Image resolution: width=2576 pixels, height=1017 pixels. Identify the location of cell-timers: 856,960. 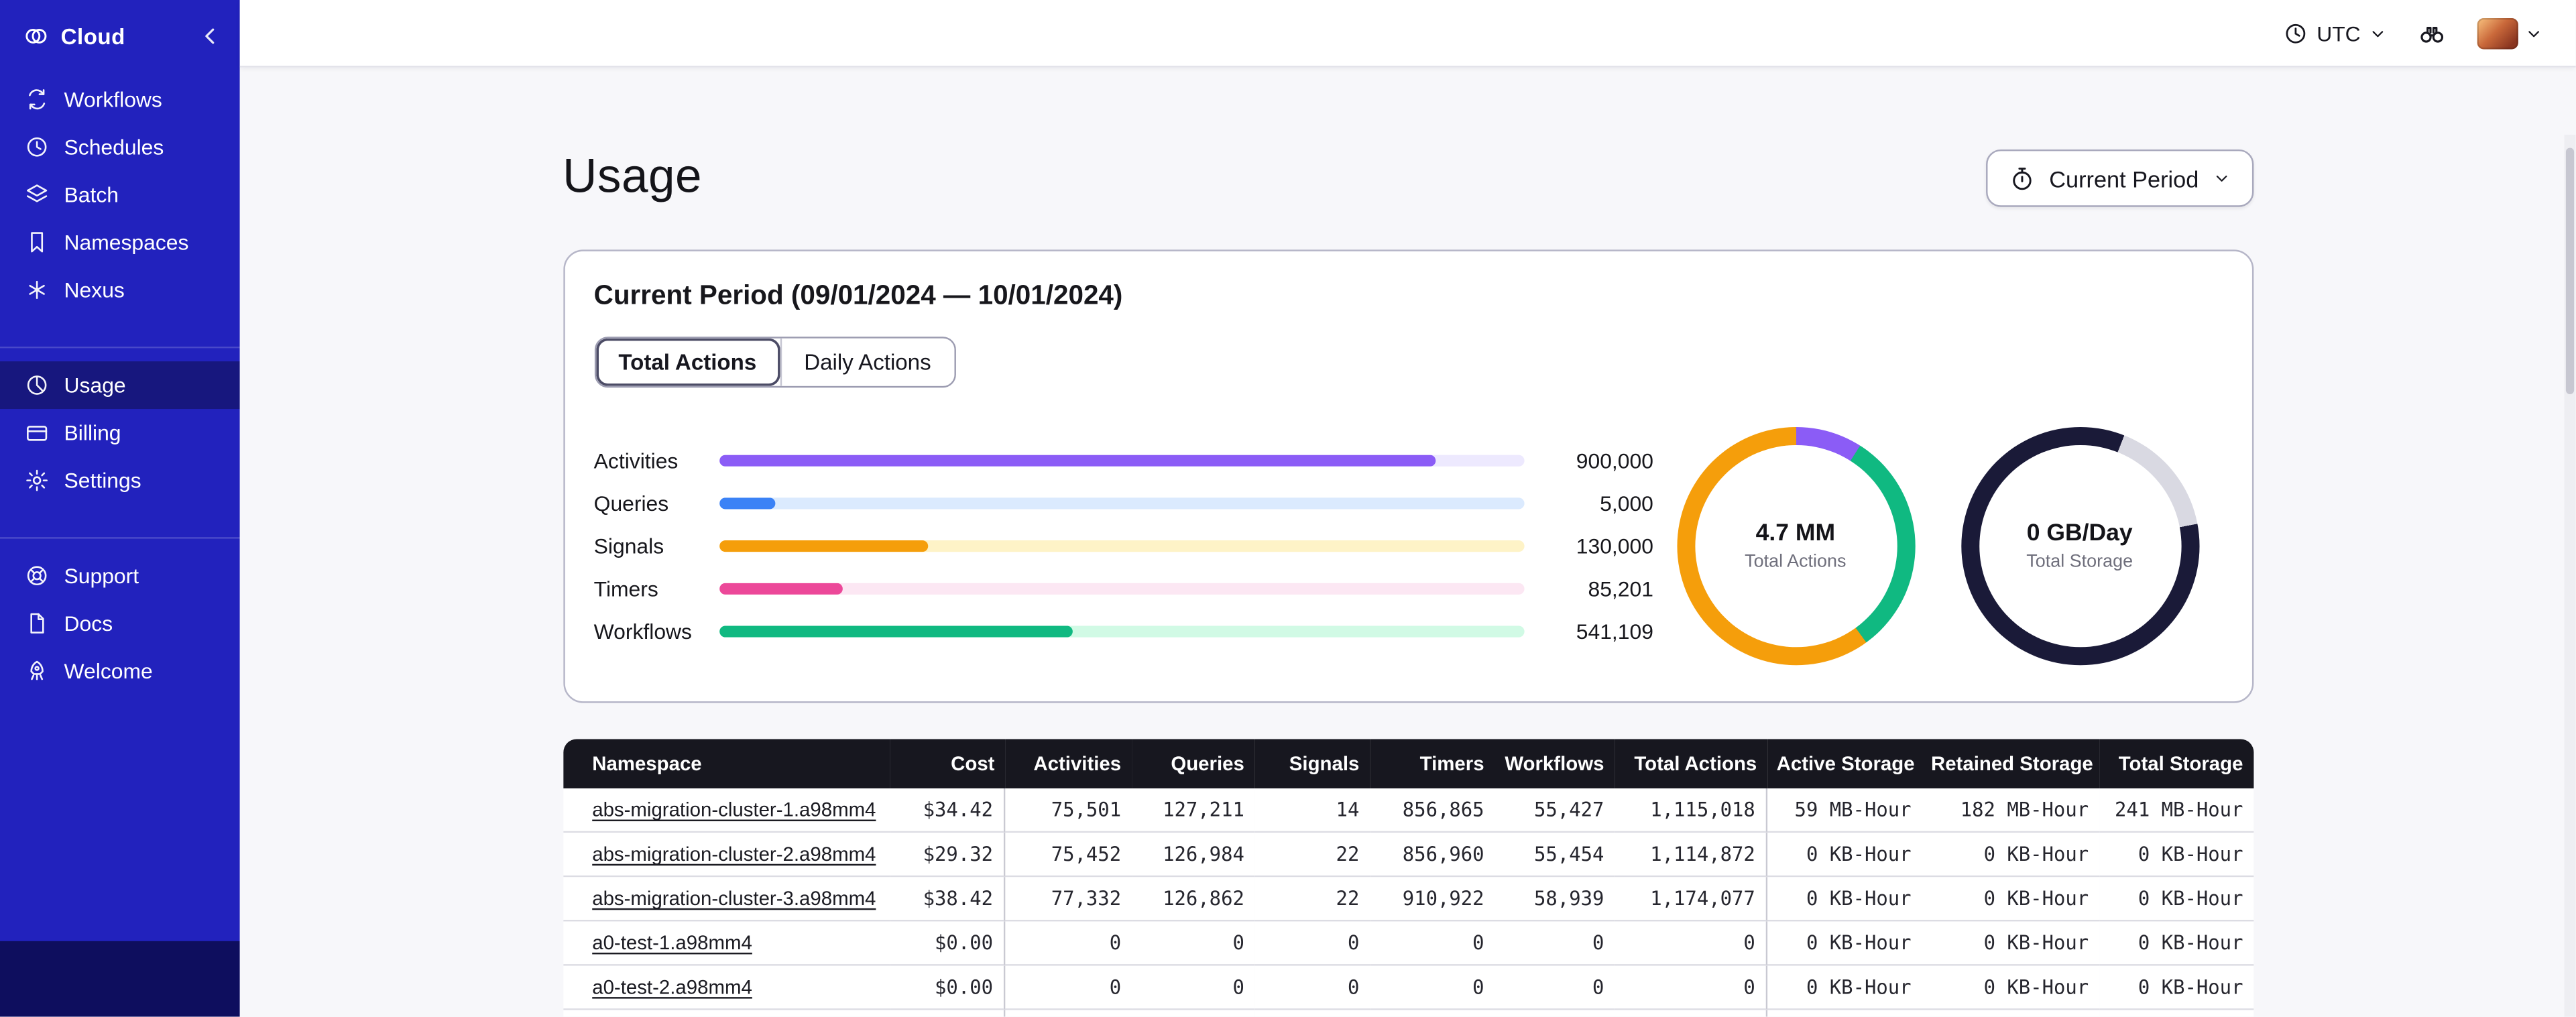
(1432, 855).